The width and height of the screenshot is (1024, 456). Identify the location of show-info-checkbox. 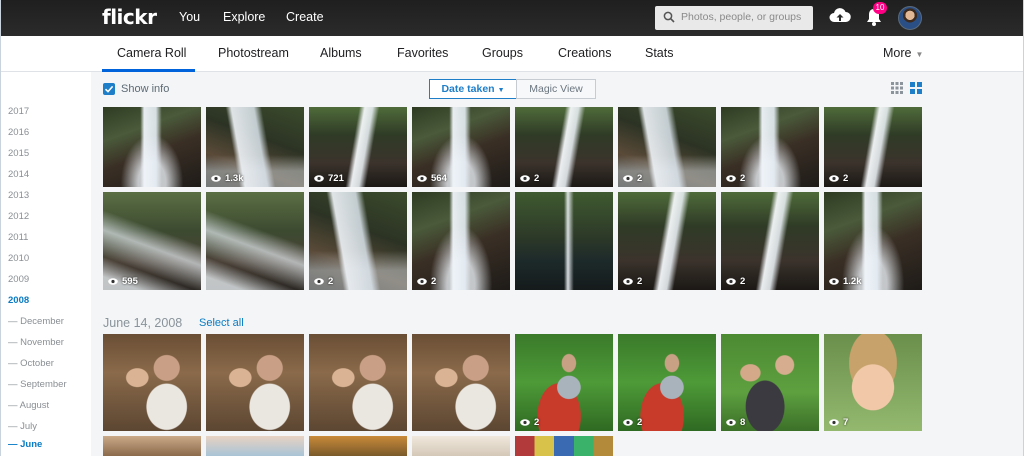
(109, 89).